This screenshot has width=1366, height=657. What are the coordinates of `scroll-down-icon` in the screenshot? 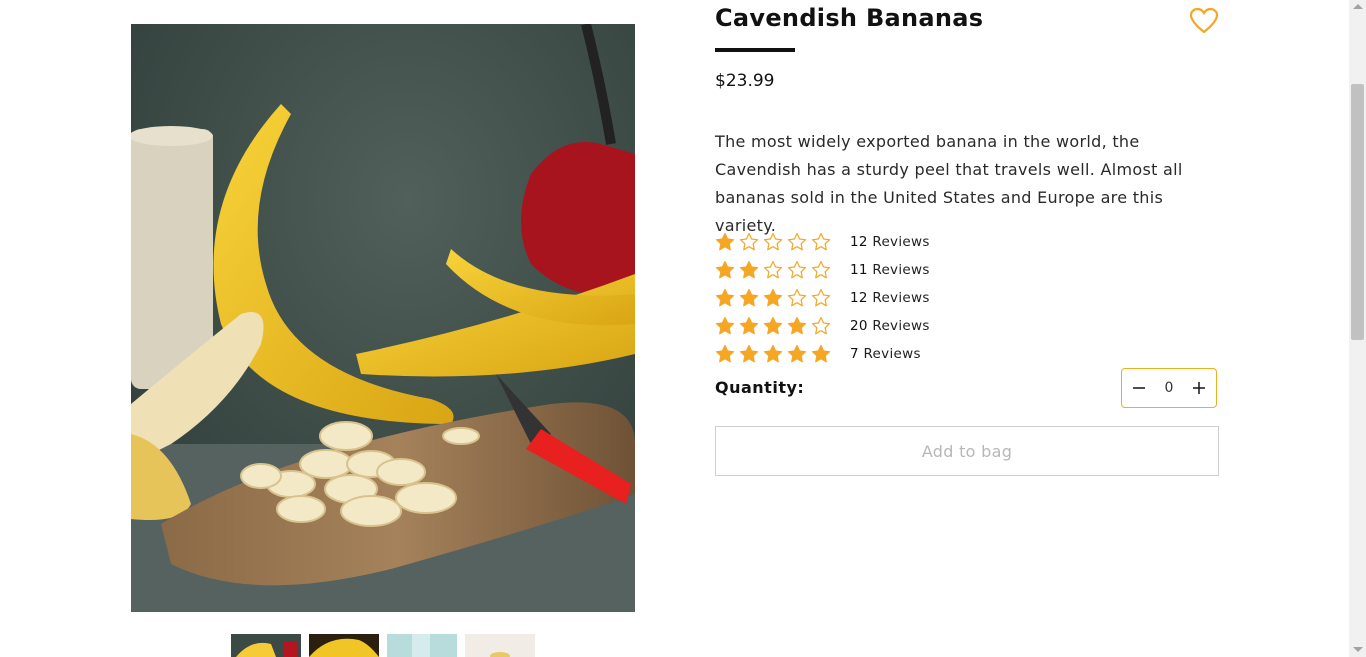 It's located at (1358, 649).